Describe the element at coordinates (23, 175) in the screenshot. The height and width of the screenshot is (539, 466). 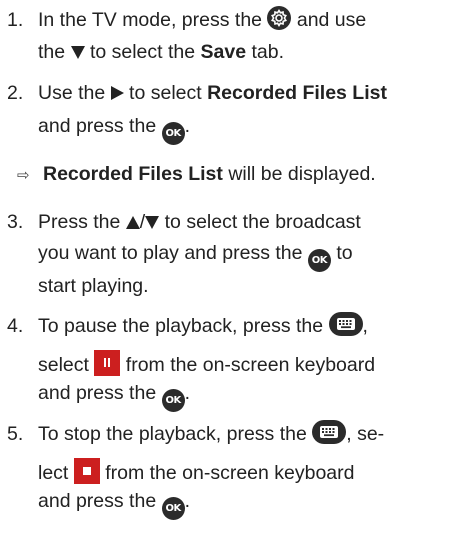
I see `result-arrow-icon: ⇨` at that location.